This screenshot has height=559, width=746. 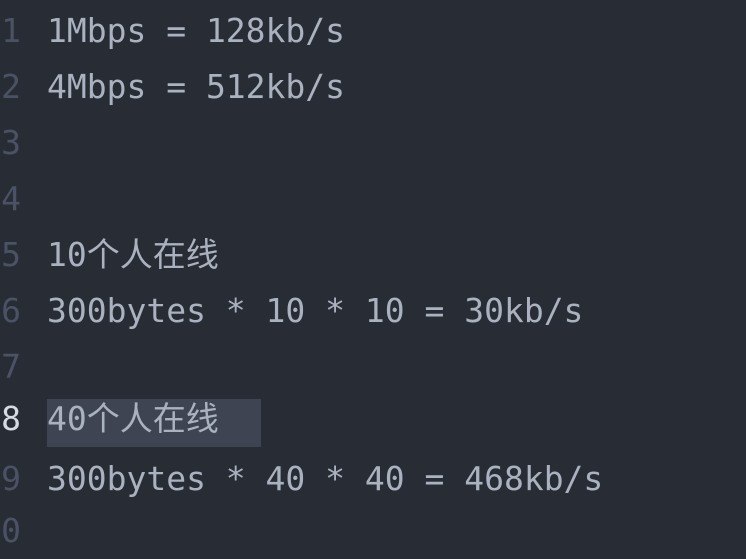 I want to click on line-text: 300bytes * 40 * 40 = 468kb/s, so click(x=325, y=479).